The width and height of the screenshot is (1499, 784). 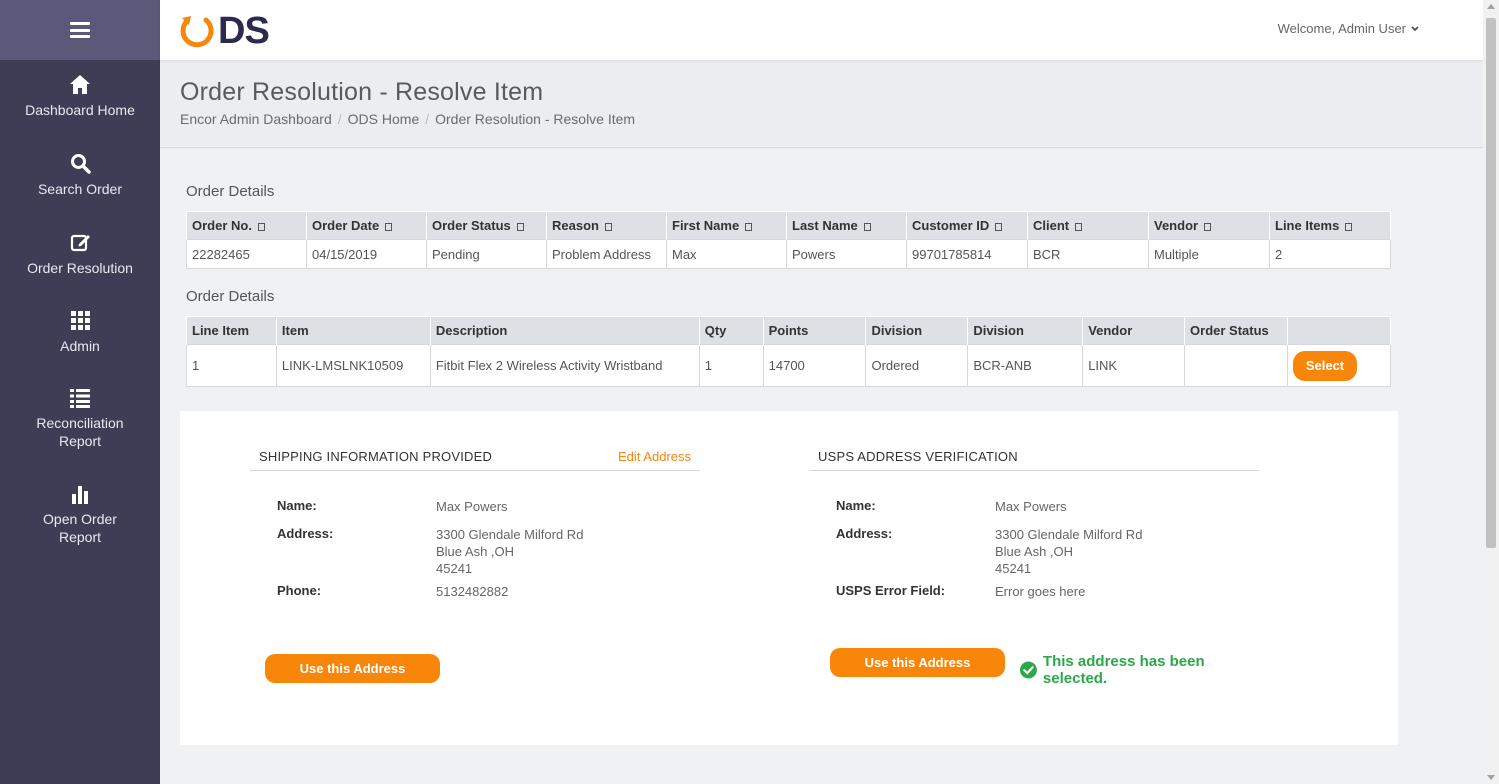 I want to click on table-cell: 1, so click(x=231, y=365).